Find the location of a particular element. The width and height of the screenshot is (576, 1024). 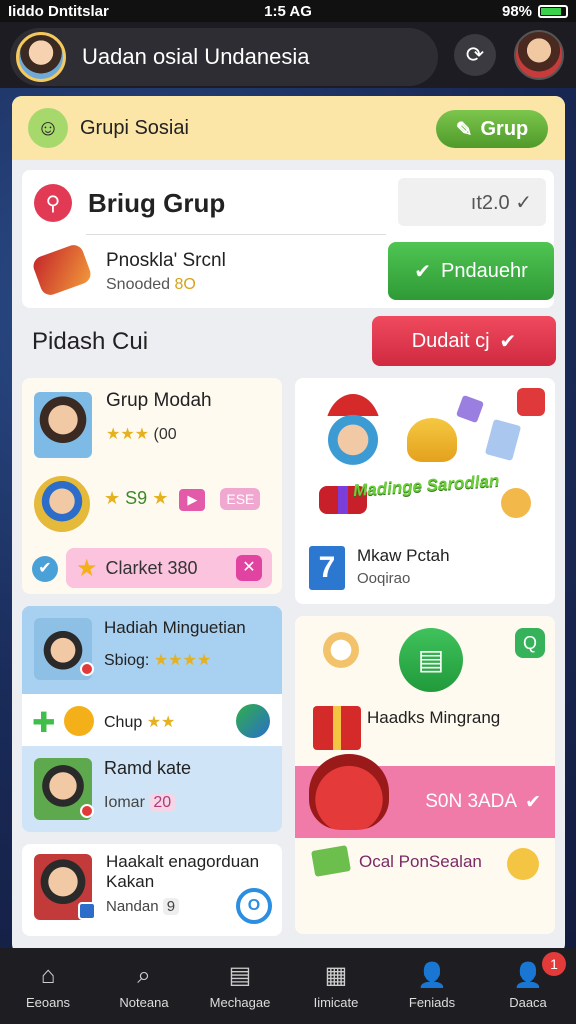

nav-item-feniads: 👤 Feniads is located at coordinates (432, 986).